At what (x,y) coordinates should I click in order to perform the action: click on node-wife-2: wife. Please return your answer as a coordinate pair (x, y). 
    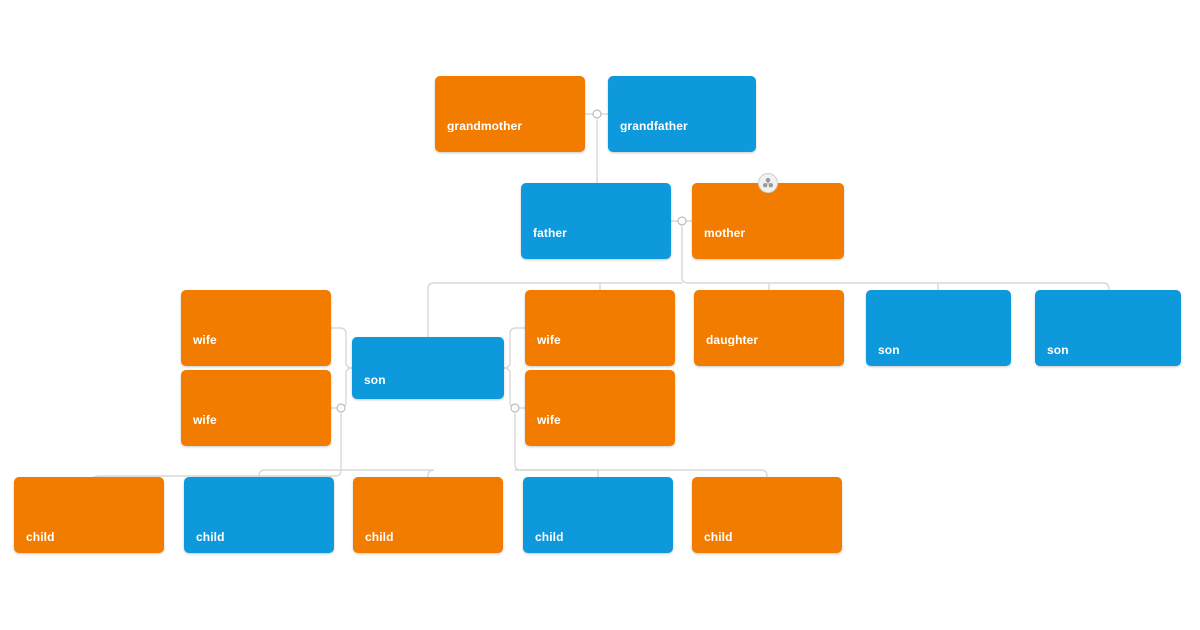
    Looking at the image, I should click on (256, 408).